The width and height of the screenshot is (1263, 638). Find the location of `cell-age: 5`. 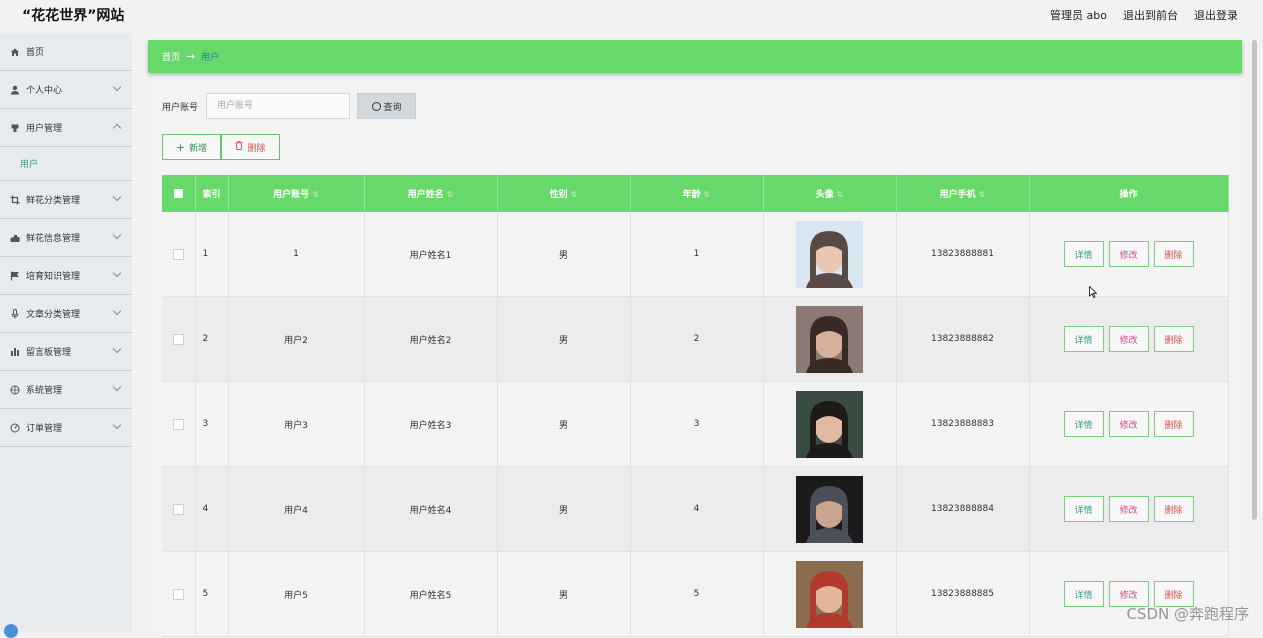

cell-age: 5 is located at coordinates (697, 594).